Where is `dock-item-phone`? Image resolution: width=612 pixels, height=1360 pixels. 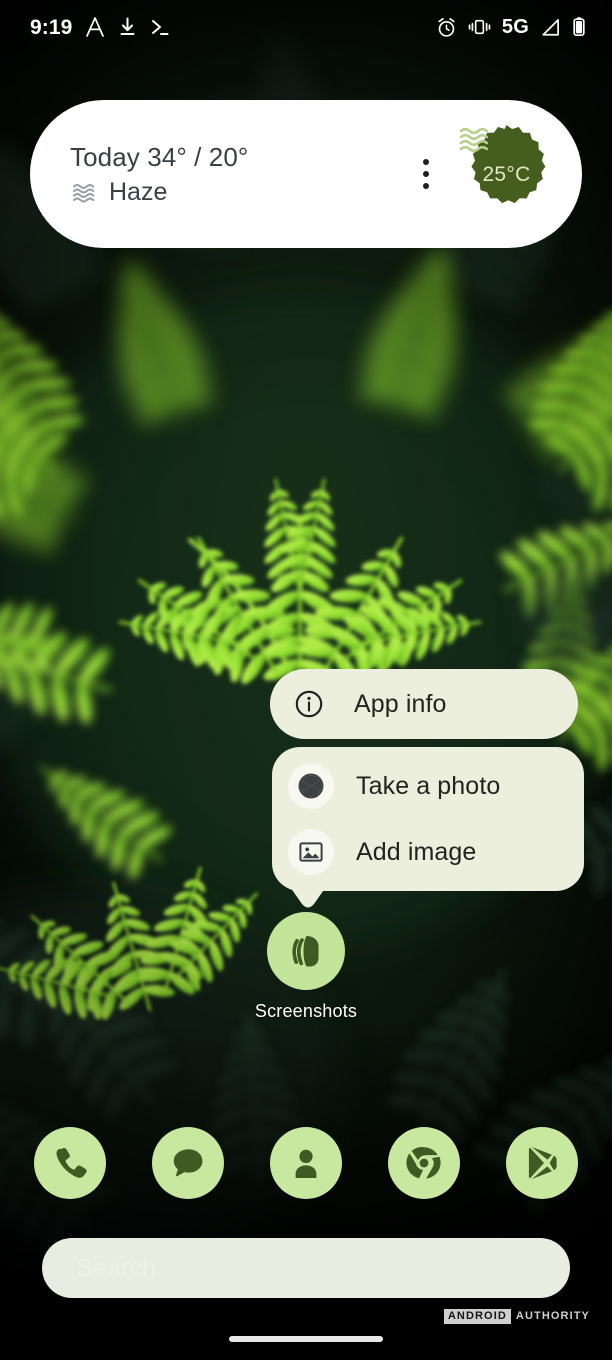 dock-item-phone is located at coordinates (70, 1163).